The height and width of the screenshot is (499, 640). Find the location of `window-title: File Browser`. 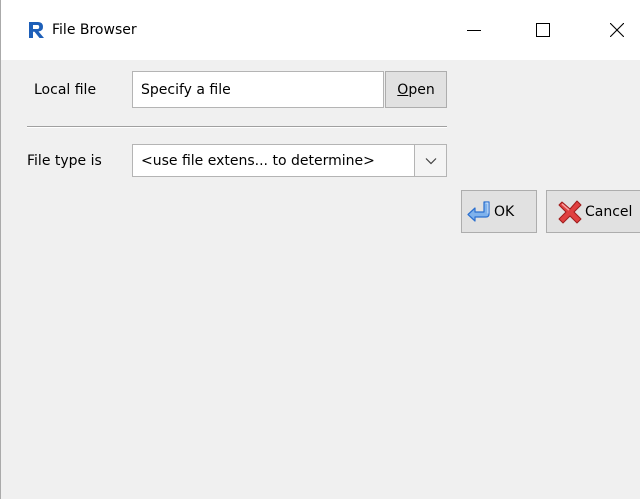

window-title: File Browser is located at coordinates (94, 30).